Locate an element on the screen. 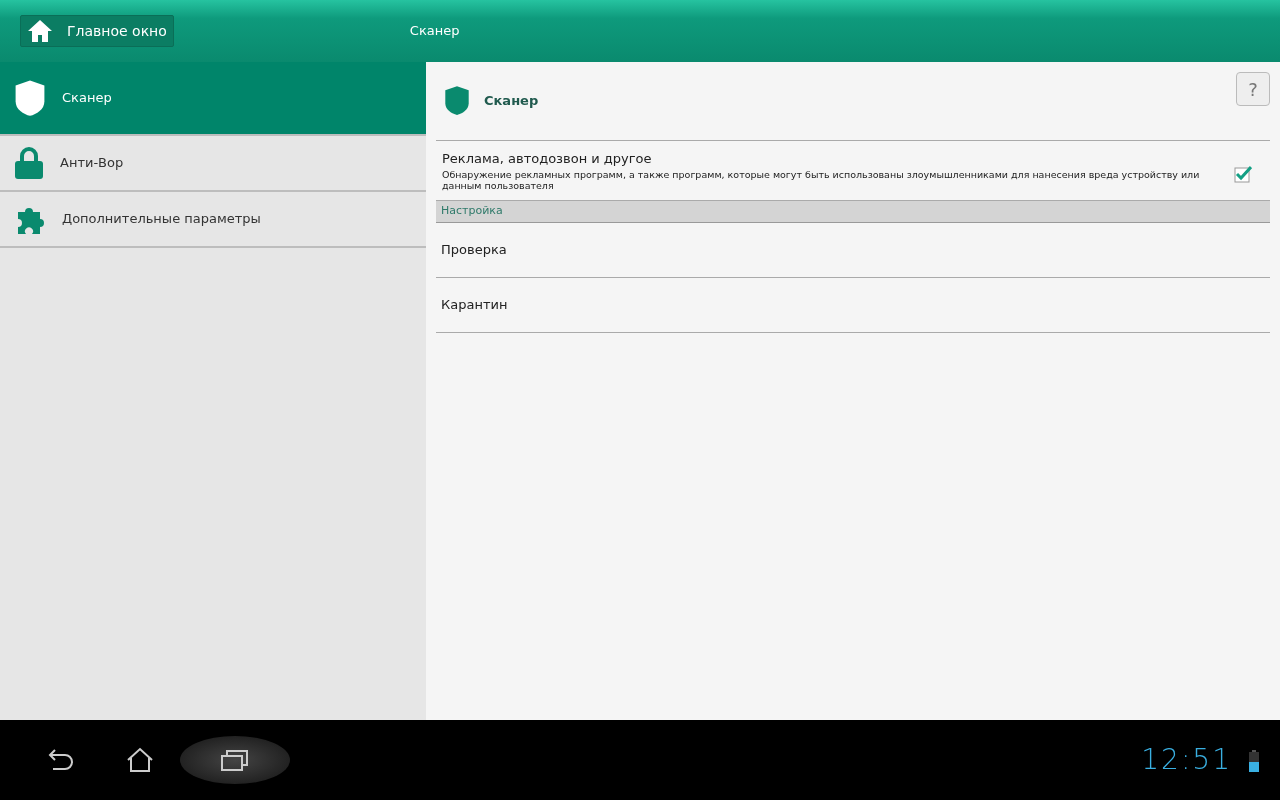 The width and height of the screenshot is (1280, 800). list-item: Карантин is located at coordinates (853, 305).